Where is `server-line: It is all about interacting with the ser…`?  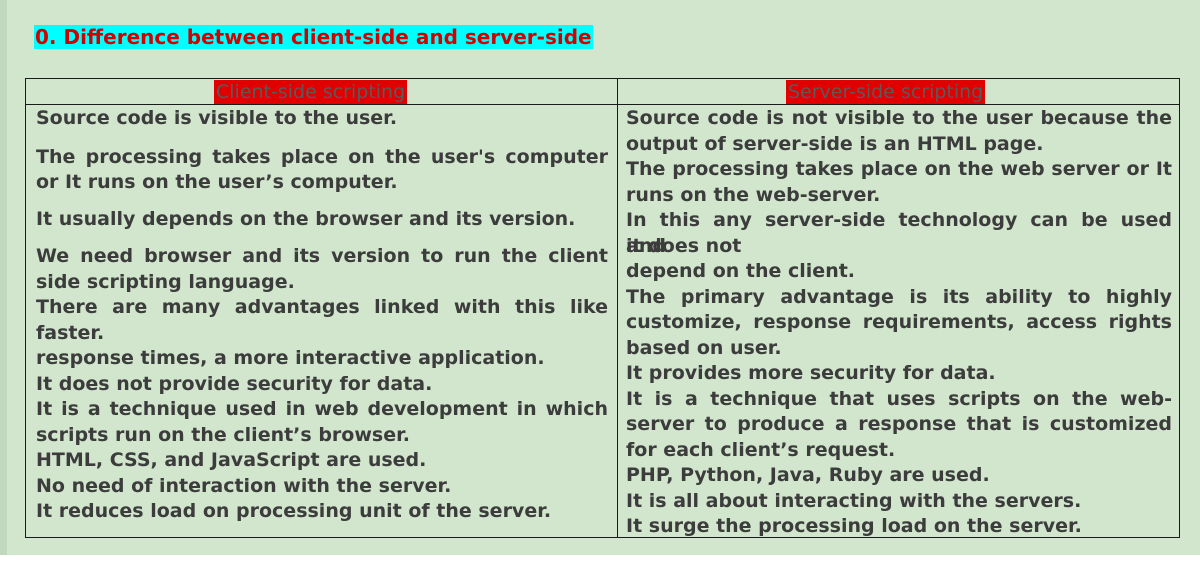
server-line: It is all about interacting with the ser… is located at coordinates (854, 500).